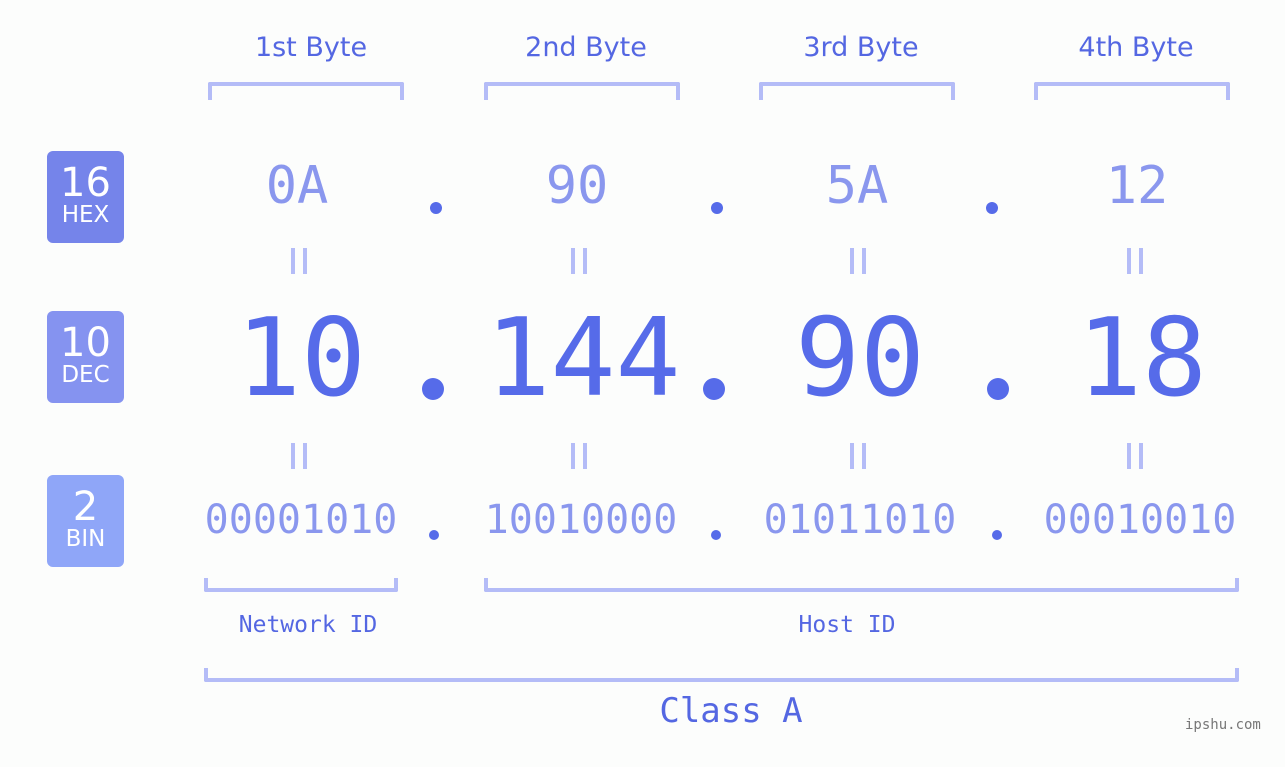 This screenshot has height=767, width=1285. I want to click on hex-badge-base: 16, so click(85, 183).